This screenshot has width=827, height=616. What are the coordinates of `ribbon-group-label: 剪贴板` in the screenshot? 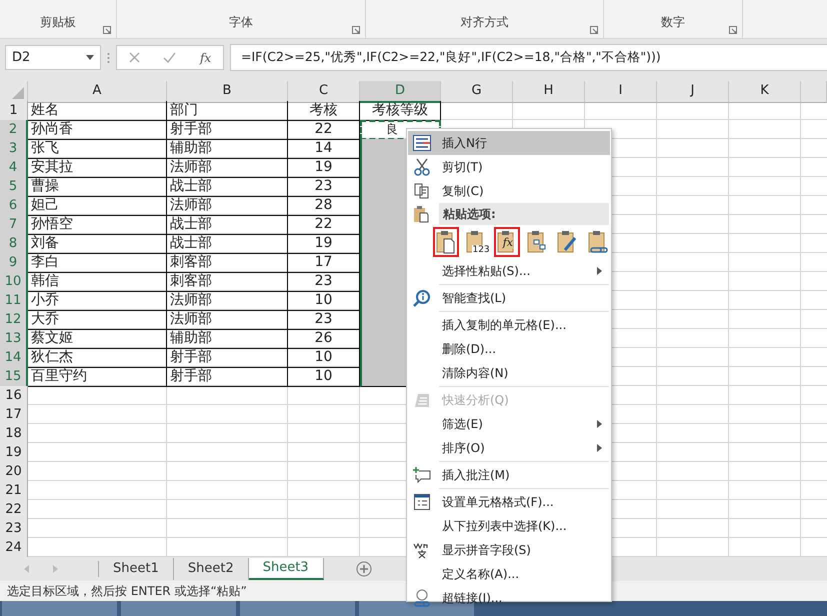 It's located at (58, 22).